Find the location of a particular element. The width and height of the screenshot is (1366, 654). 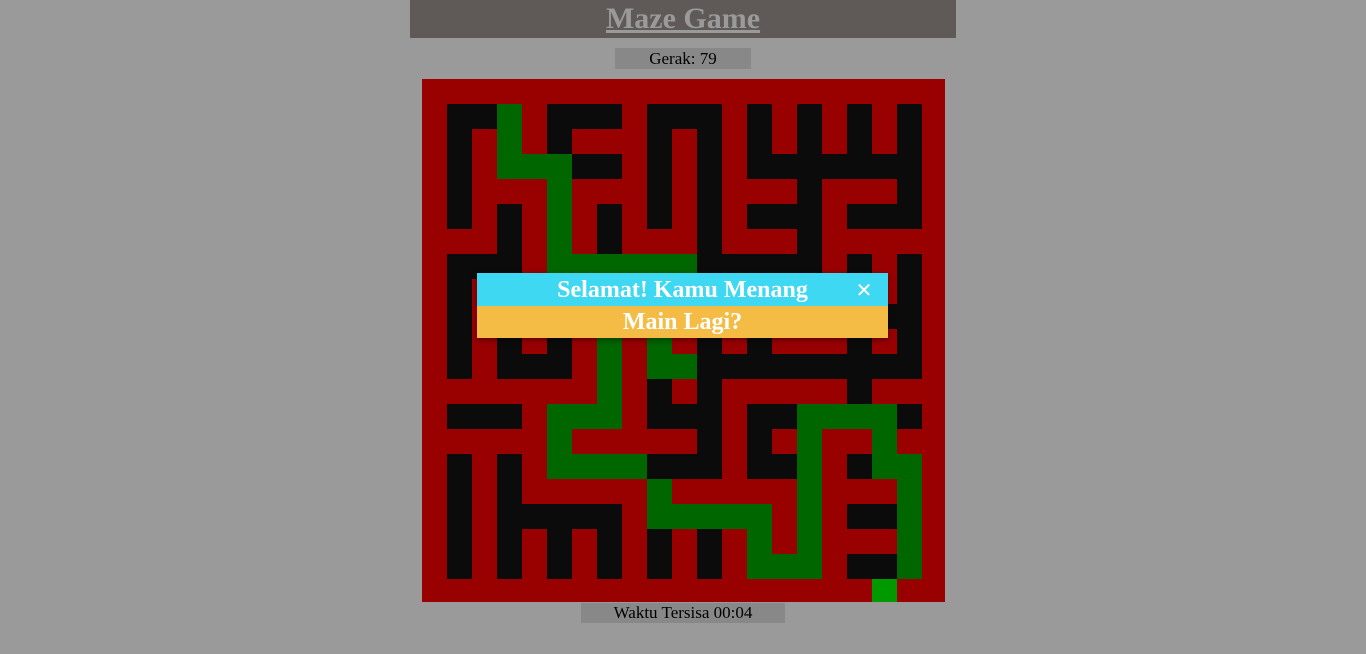

page-title: Maze Game is located at coordinates (683, 18).